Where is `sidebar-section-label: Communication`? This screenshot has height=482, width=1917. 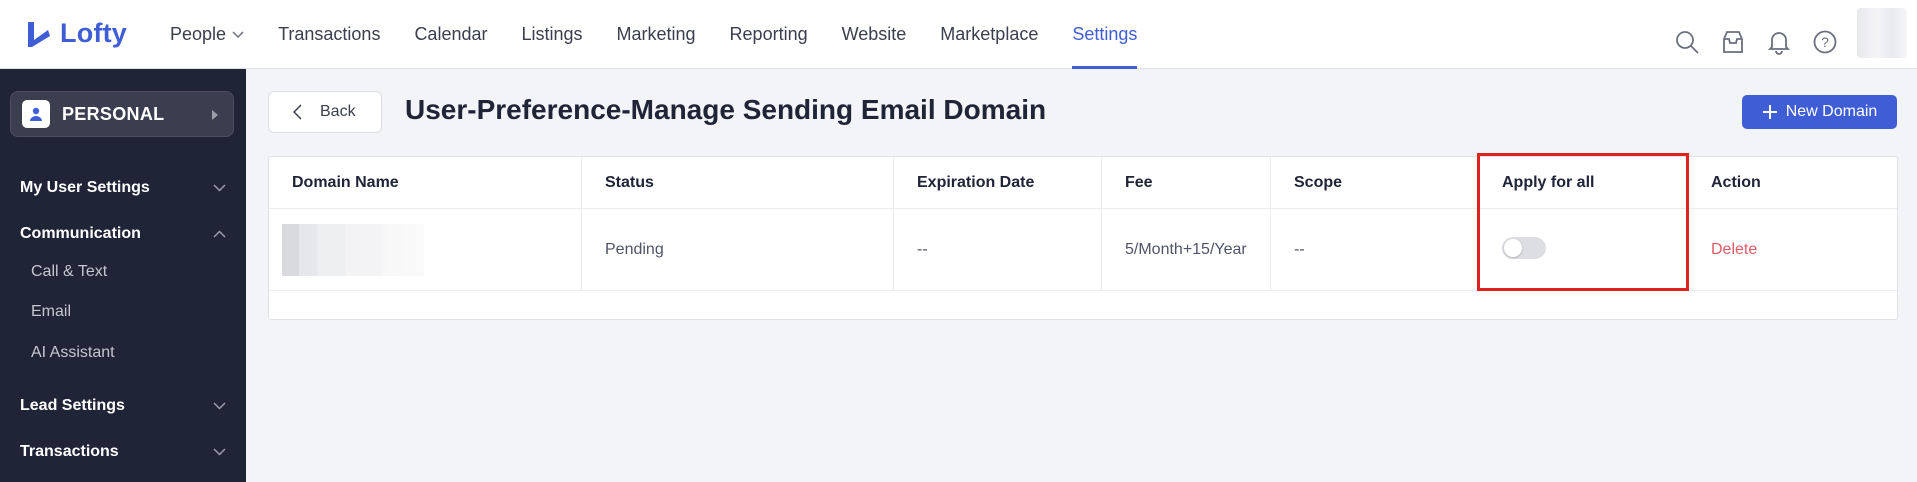
sidebar-section-label: Communication is located at coordinates (80, 233).